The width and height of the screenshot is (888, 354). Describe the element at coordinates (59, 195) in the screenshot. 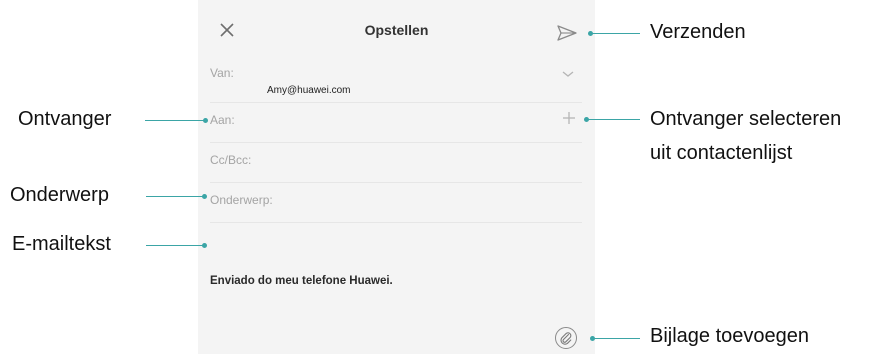

I see `callout-subject: Onderwerp` at that location.